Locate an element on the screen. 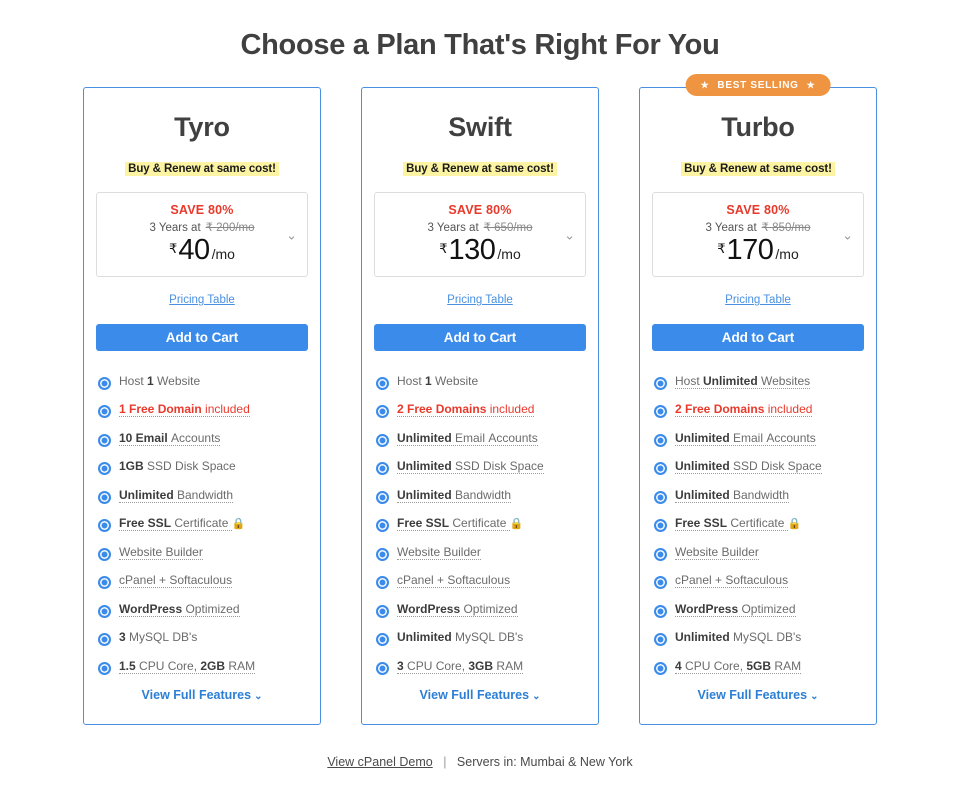 Image resolution: width=960 pixels, height=805 pixels. feature-label: Host Unlimited Websites is located at coordinates (743, 381).